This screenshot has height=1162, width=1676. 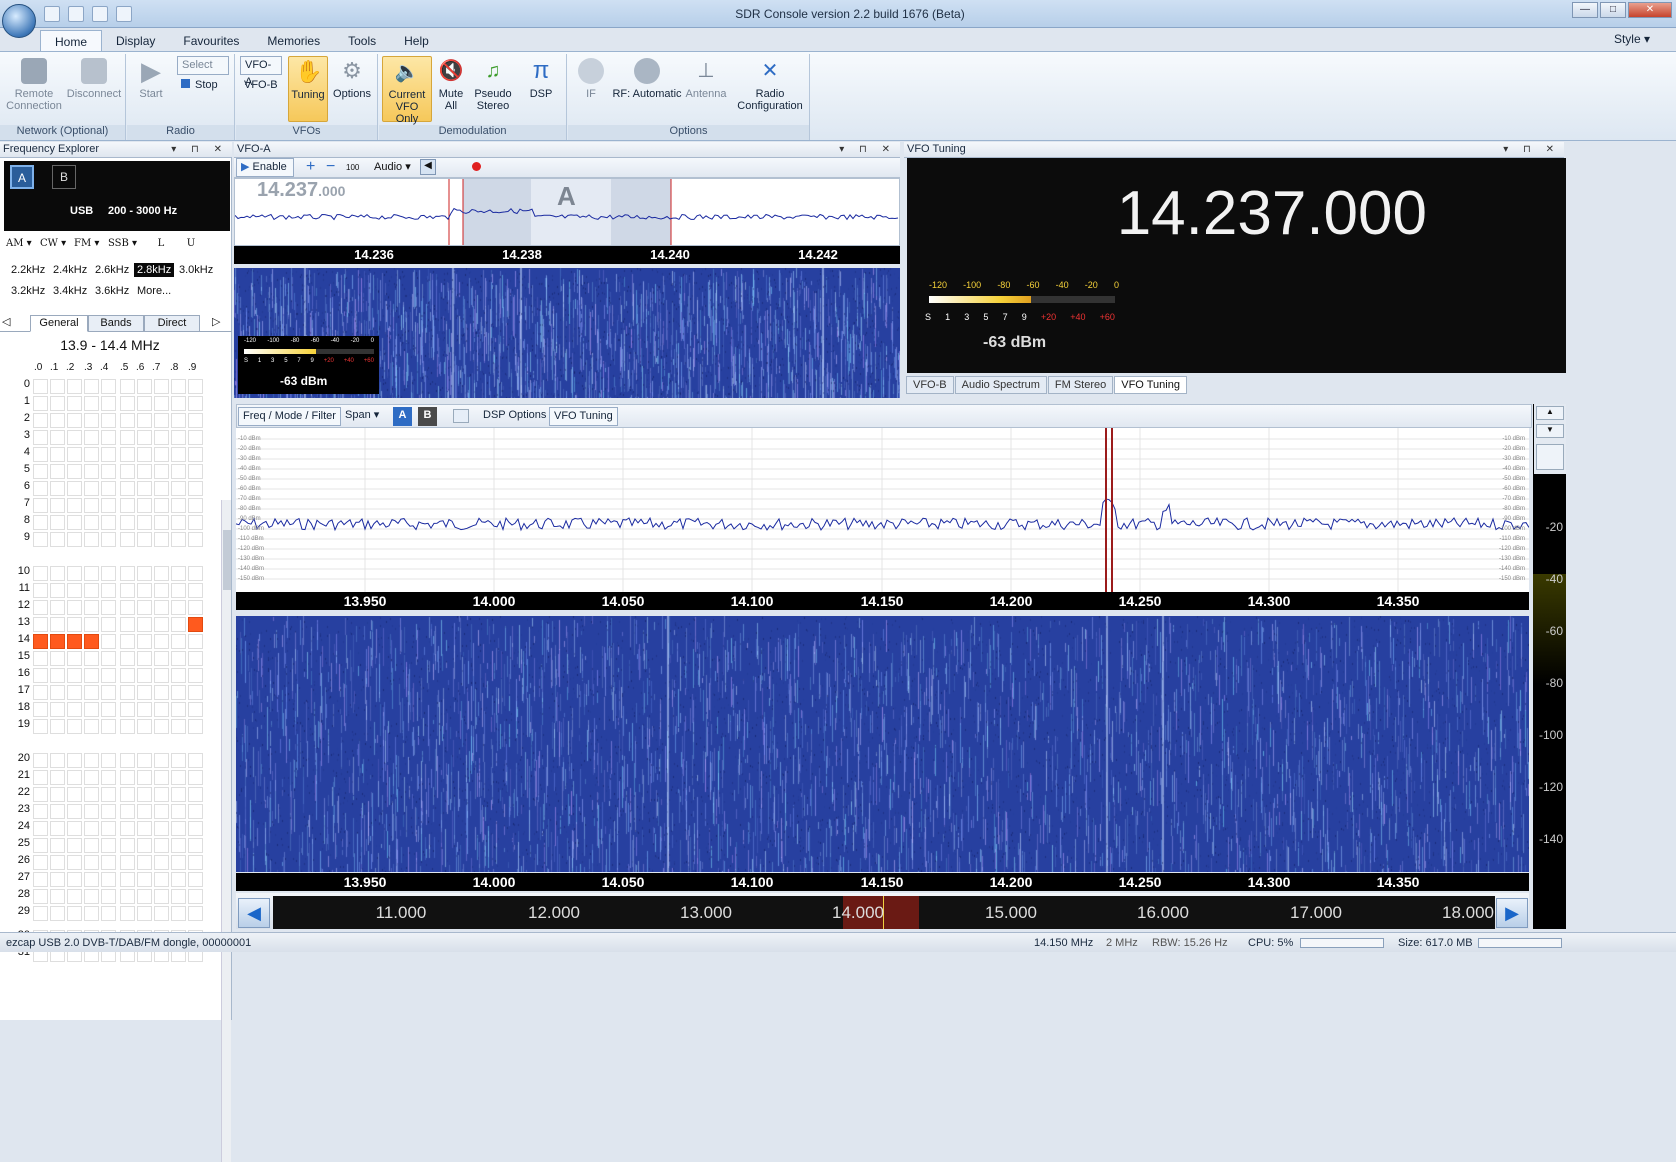 What do you see at coordinates (1550, 413) in the screenshot?
I see `scale-up-icon: ▲` at bounding box center [1550, 413].